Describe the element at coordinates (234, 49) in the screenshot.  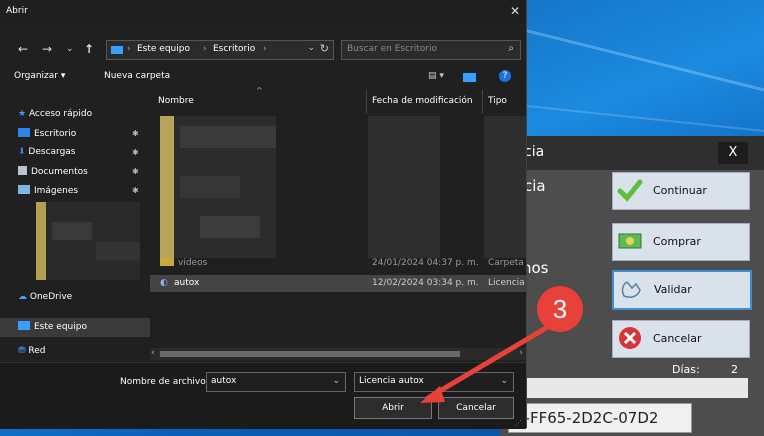
I see `breadcrumb-escritorio: Escritorio` at that location.